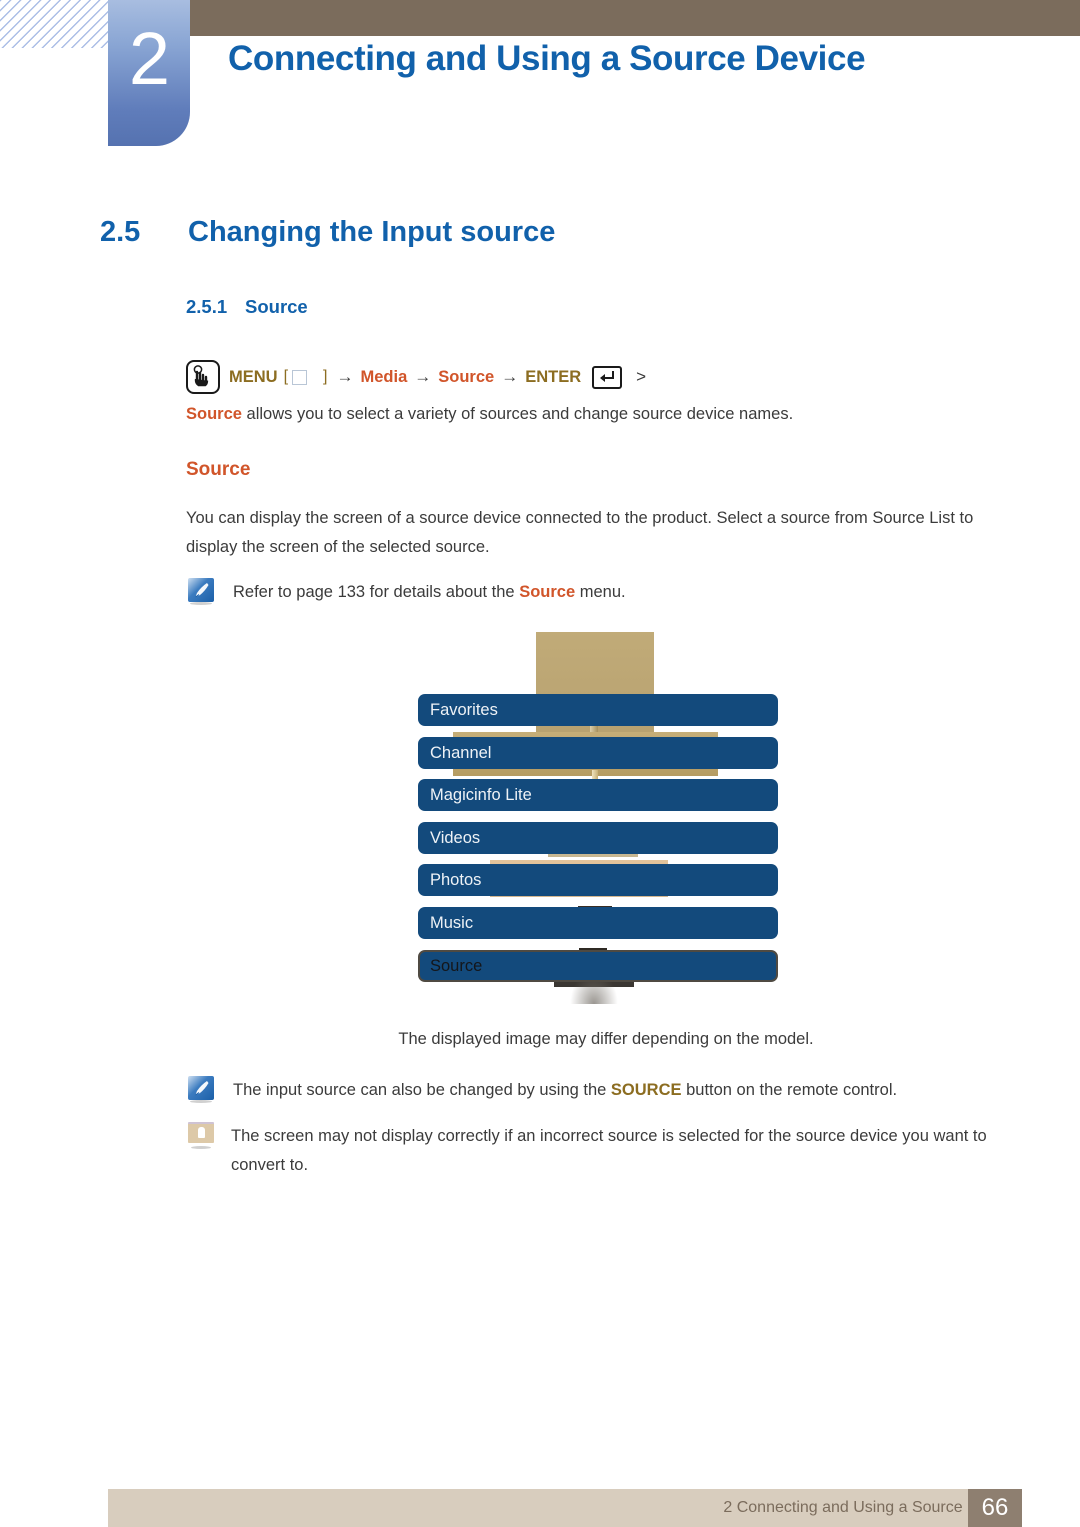 Image resolution: width=1080 pixels, height=1527 pixels. What do you see at coordinates (646, 1090) in the screenshot?
I see `note-remote-highlight: SOURCE` at bounding box center [646, 1090].